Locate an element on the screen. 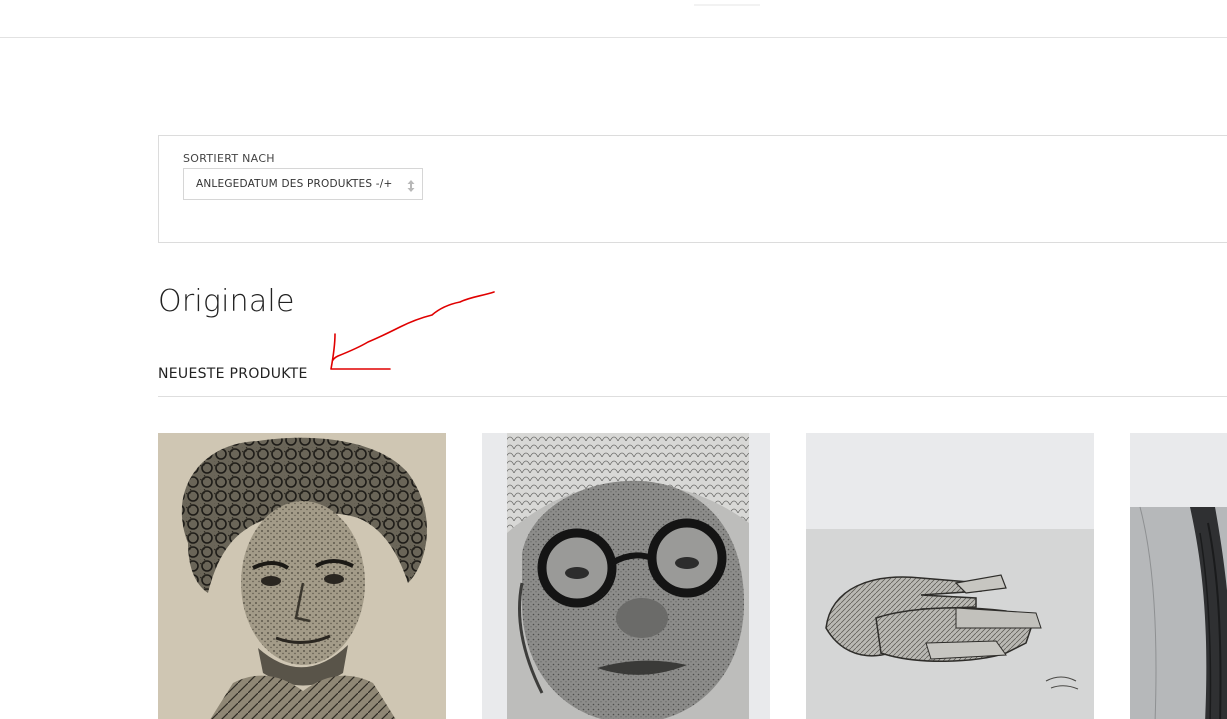 The width and height of the screenshot is (1227, 719). sort-label: SORTIERT NACH is located at coordinates (229, 158).